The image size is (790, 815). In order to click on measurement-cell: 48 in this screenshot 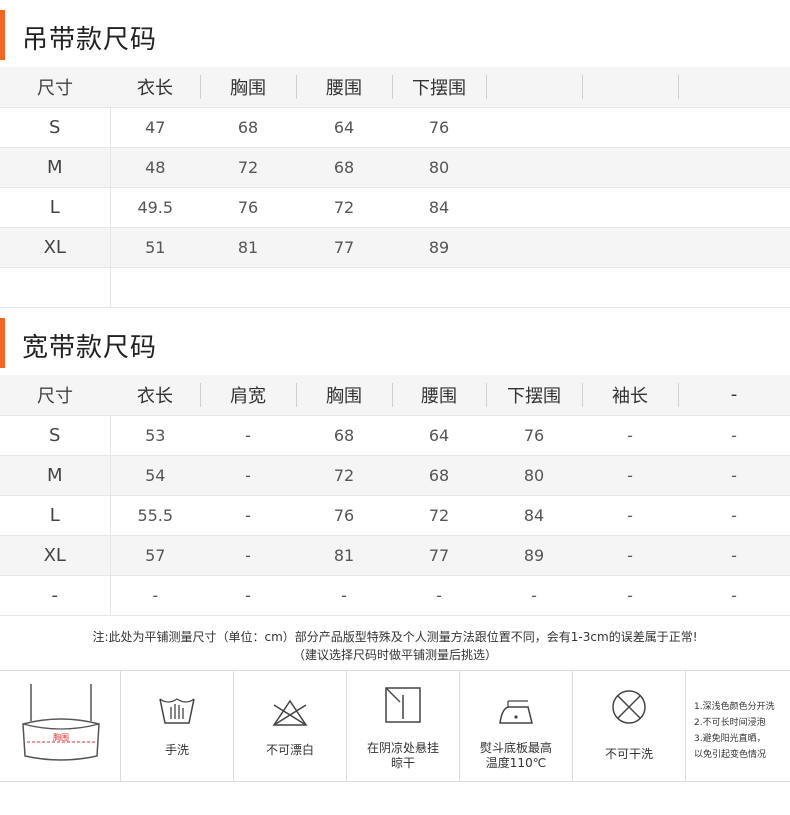, I will do `click(155, 167)`.